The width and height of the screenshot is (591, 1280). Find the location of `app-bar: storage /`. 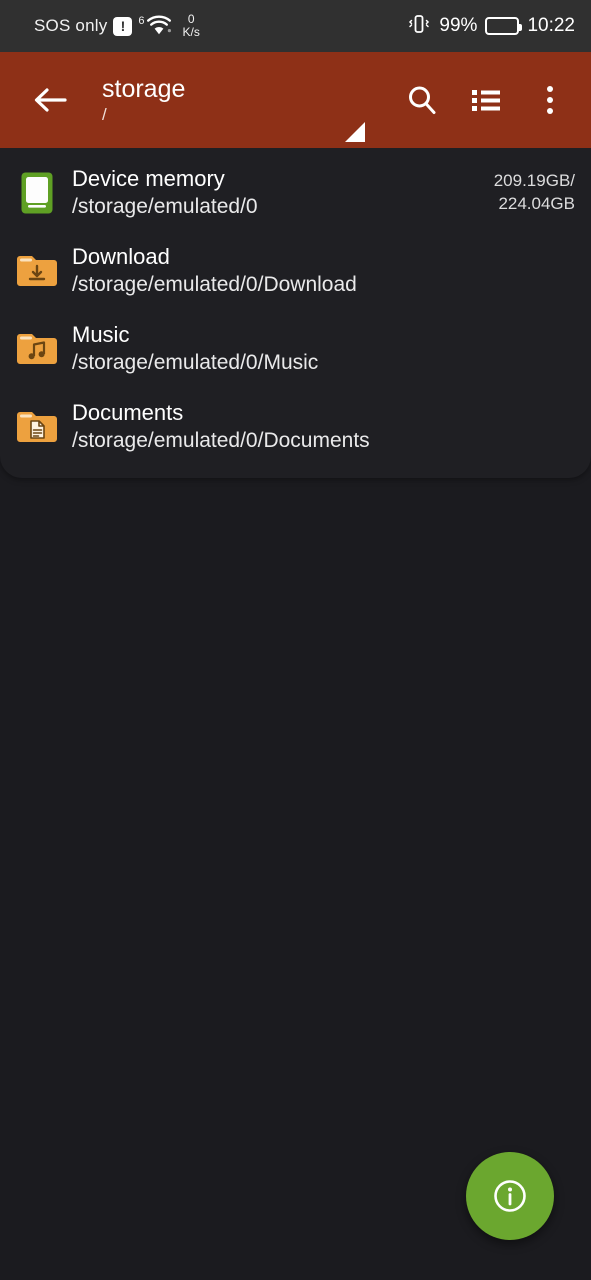

app-bar: storage / is located at coordinates (295, 100).